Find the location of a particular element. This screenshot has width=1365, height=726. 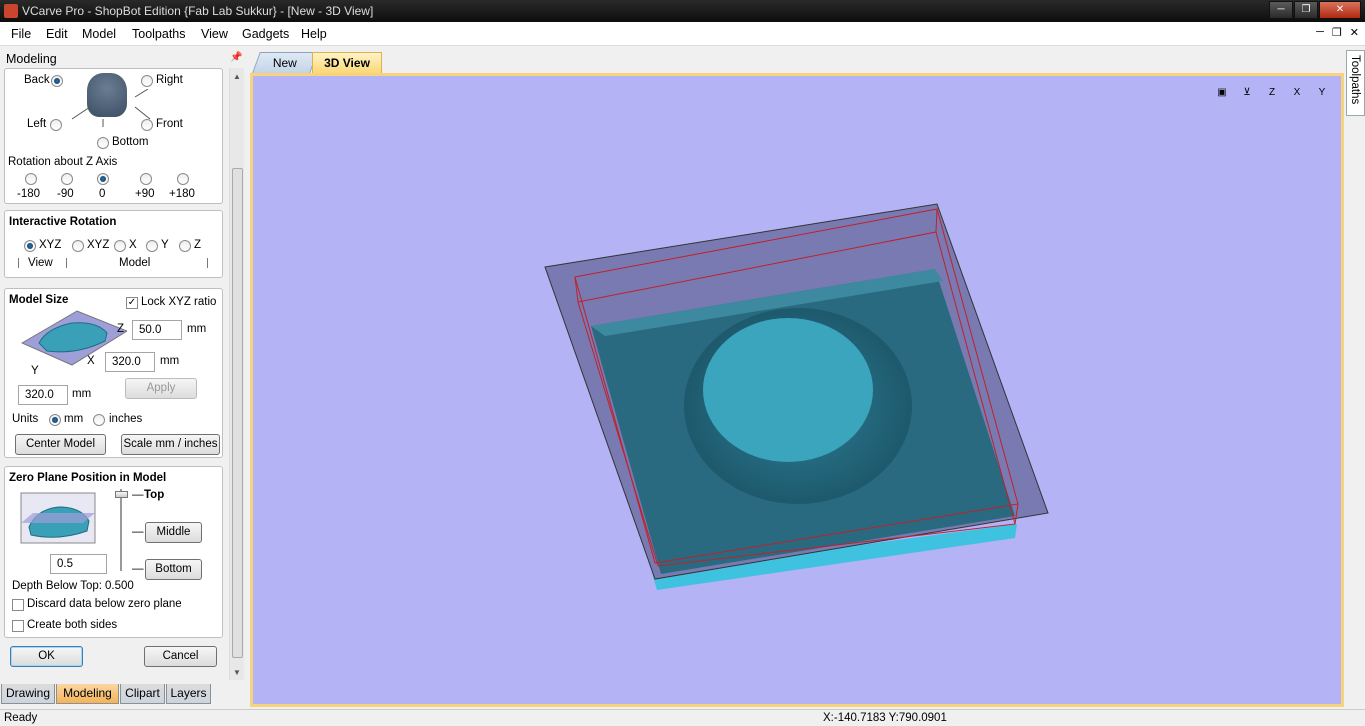

toolpaths-tab-label: Toolpaths is located at coordinates (1355, 80).